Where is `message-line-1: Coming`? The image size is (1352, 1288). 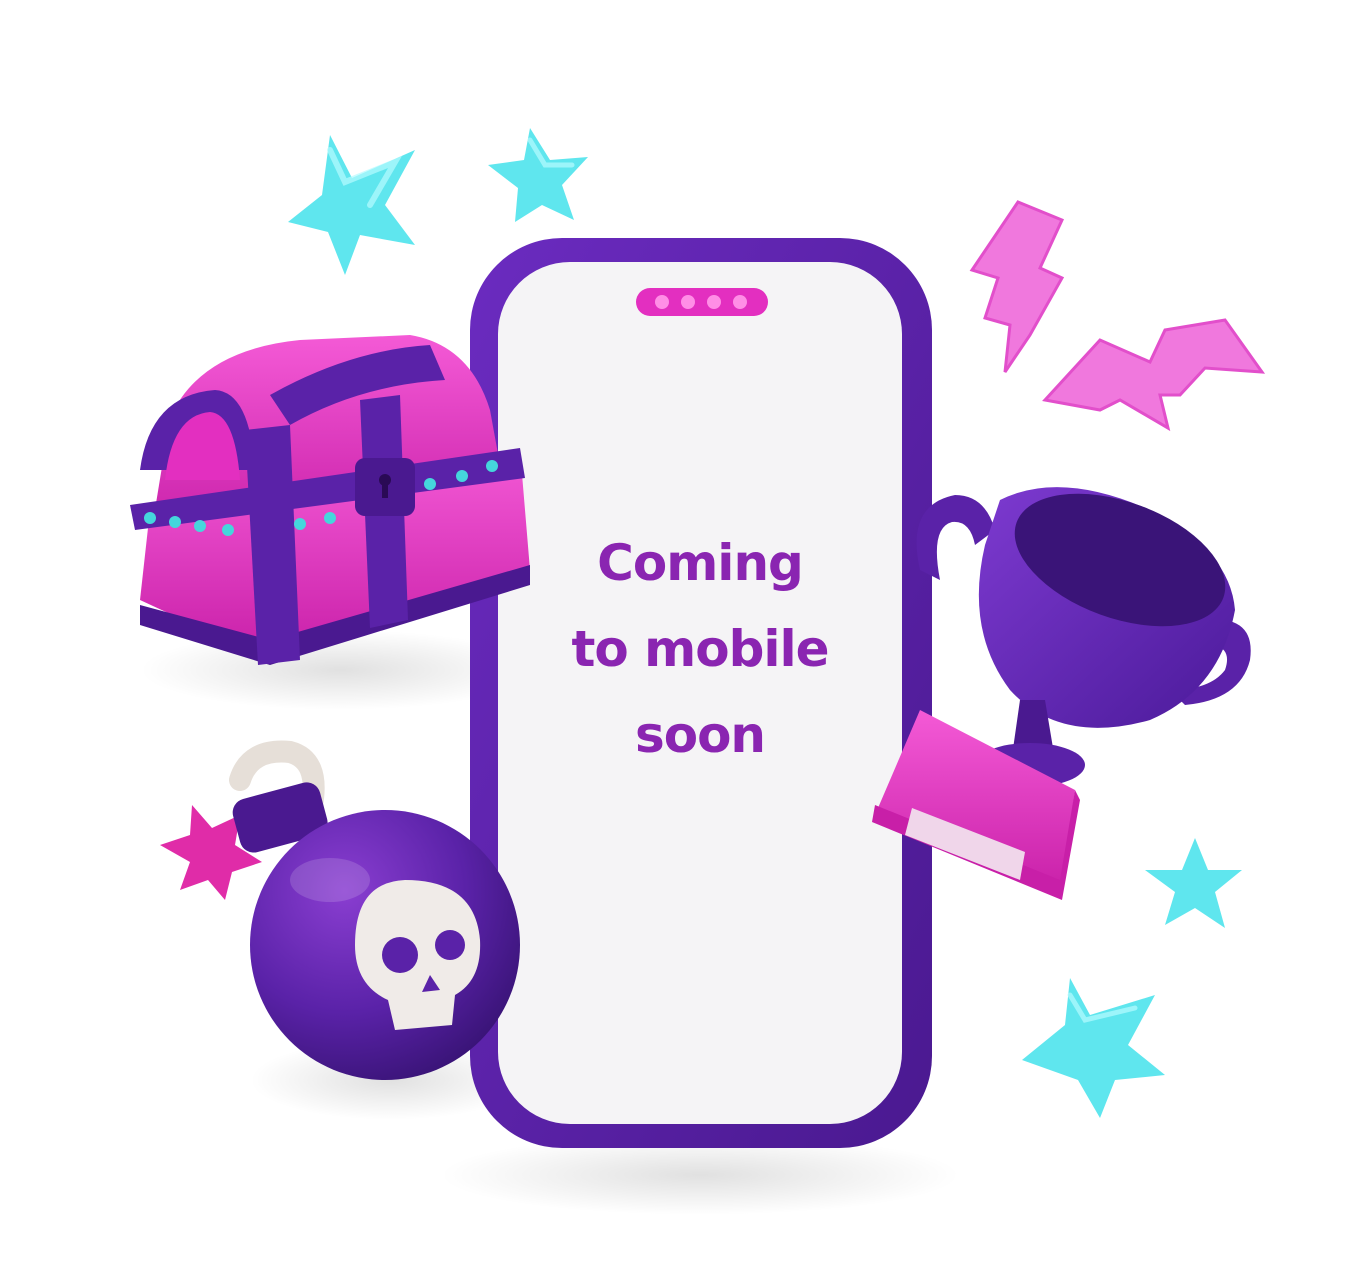 message-line-1: Coming is located at coordinates (700, 563).